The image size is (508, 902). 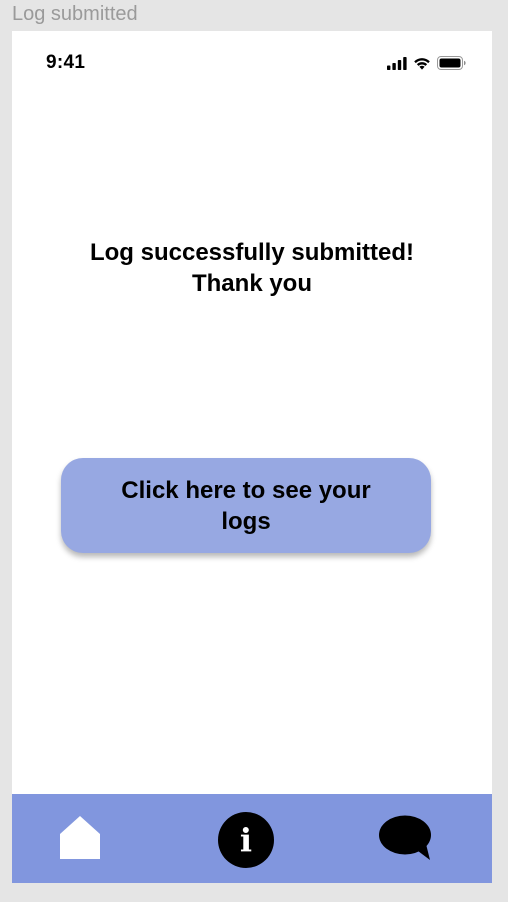 What do you see at coordinates (75, 14) in the screenshot?
I see `frame-label: Log submitted` at bounding box center [75, 14].